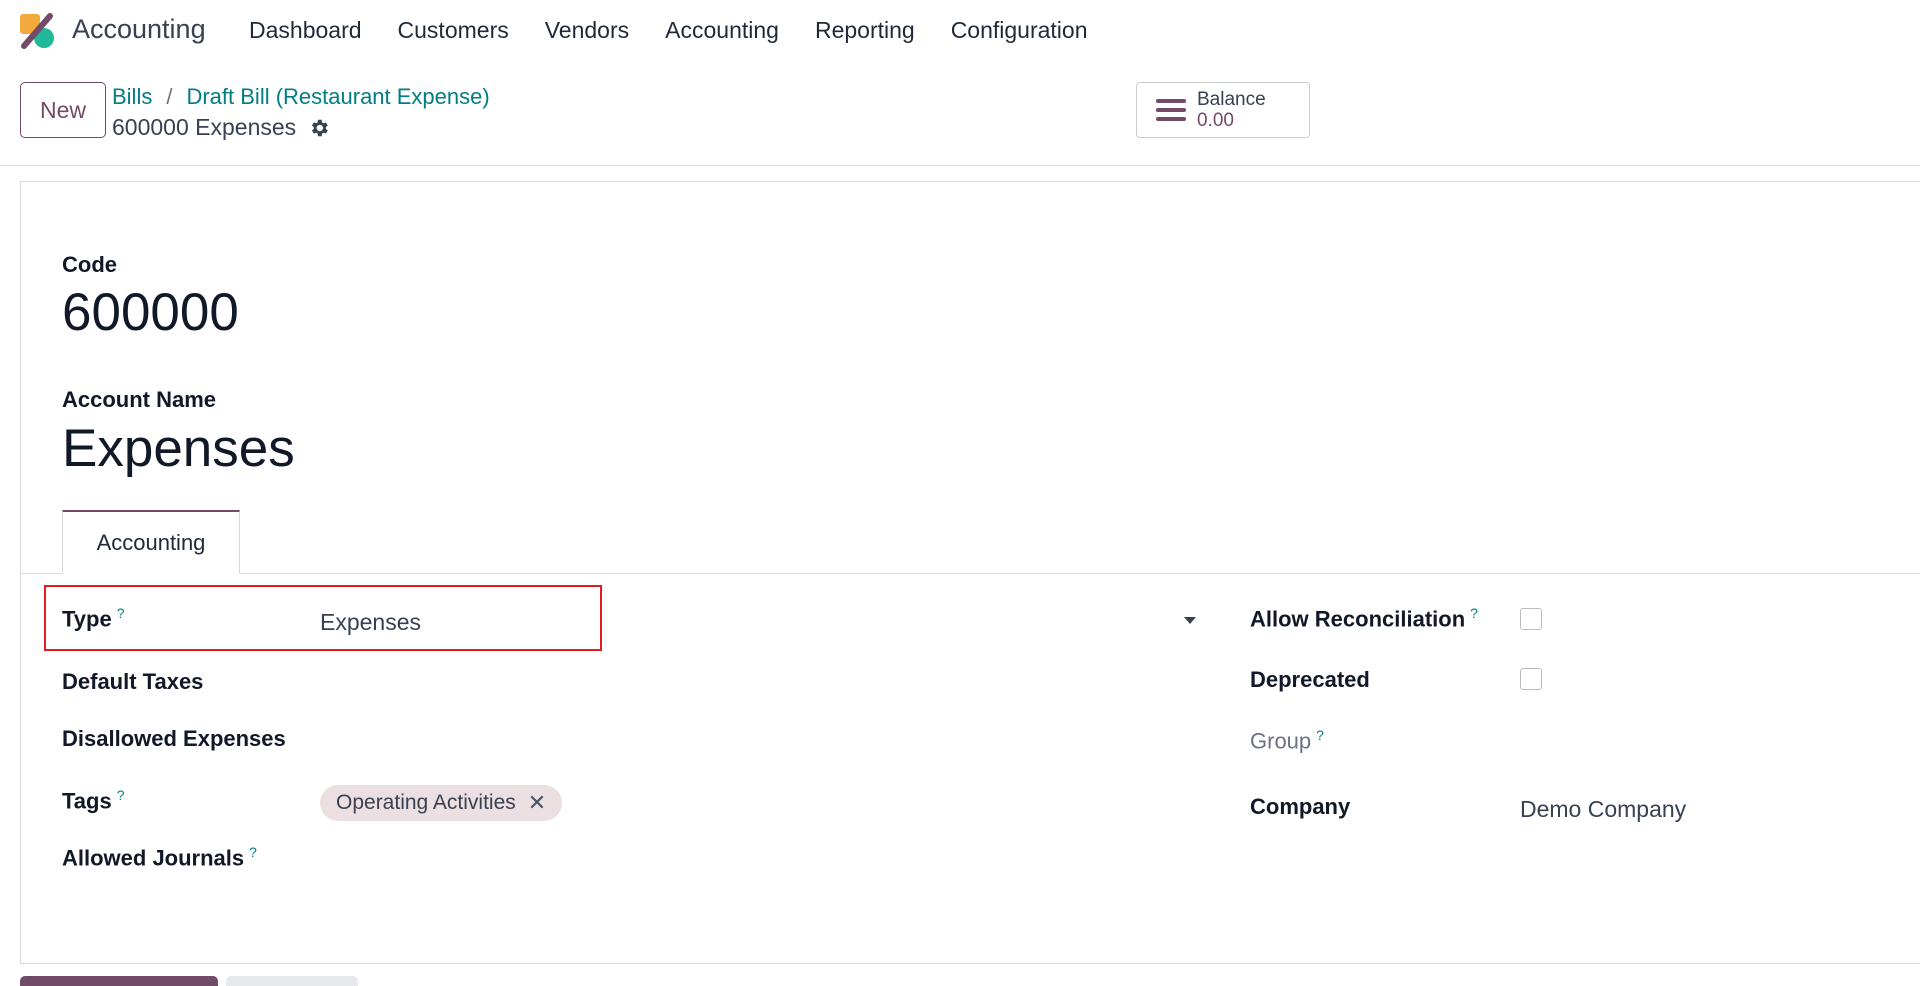  I want to click on type-label-row: Type?, so click(93, 618).